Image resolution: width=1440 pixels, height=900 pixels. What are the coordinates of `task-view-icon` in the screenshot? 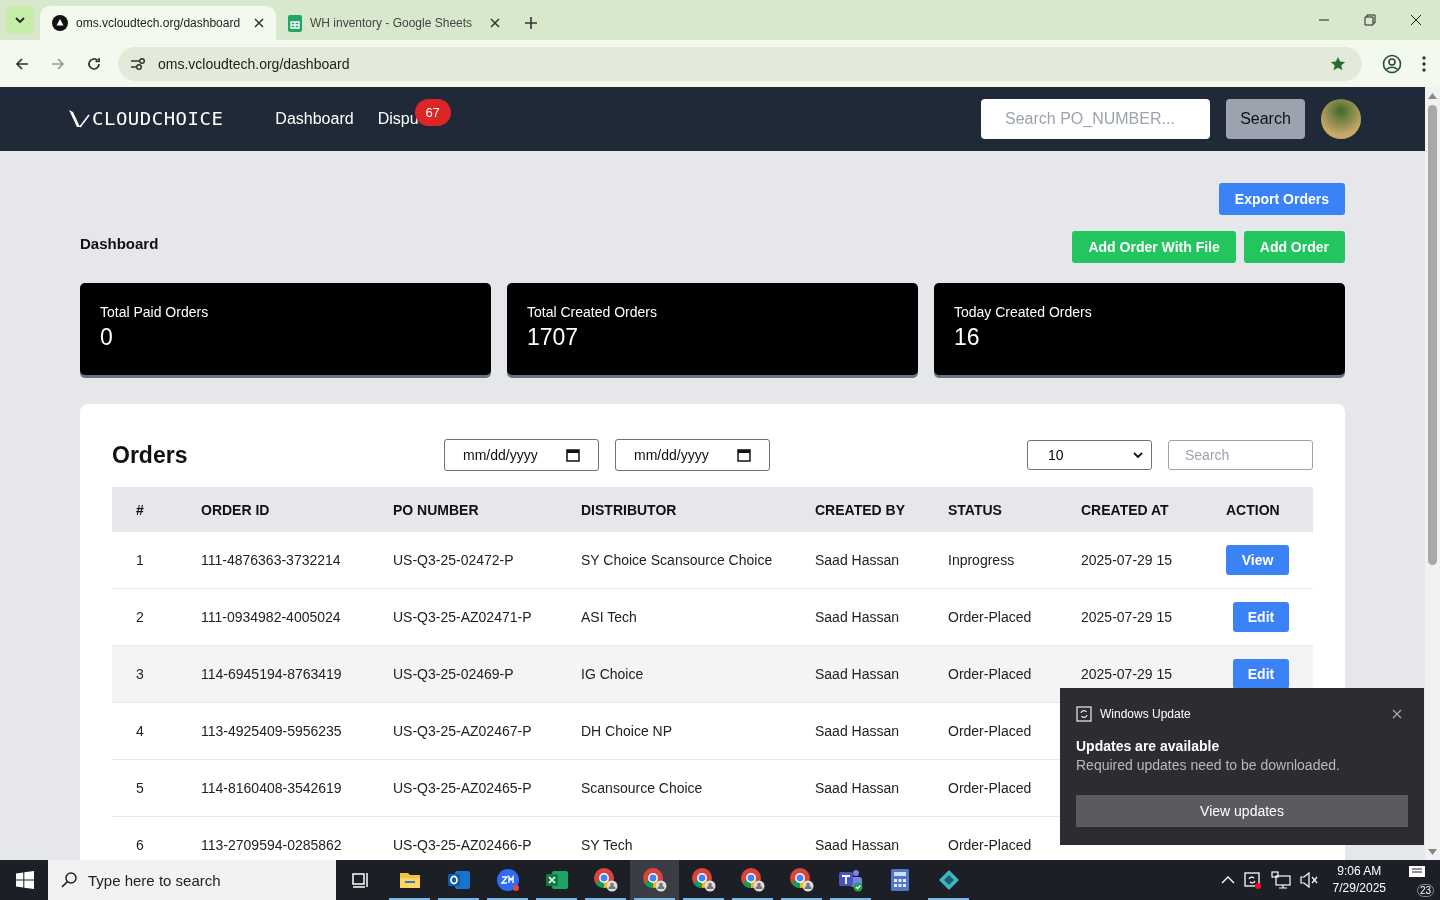 It's located at (360, 880).